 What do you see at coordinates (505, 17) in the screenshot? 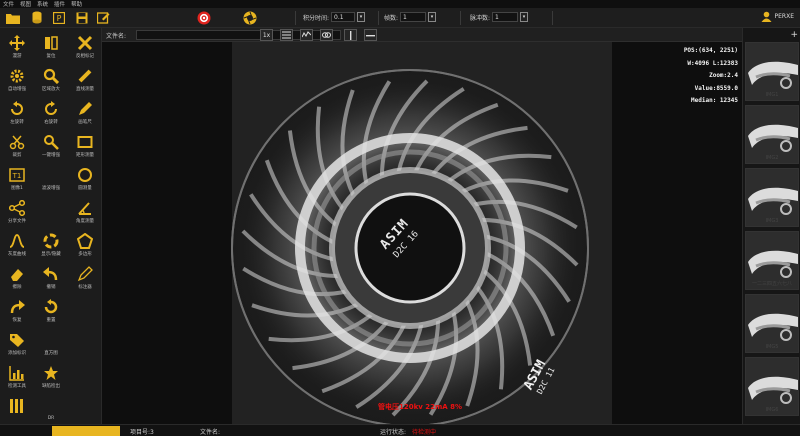
I see `pulses-value: 1` at bounding box center [505, 17].